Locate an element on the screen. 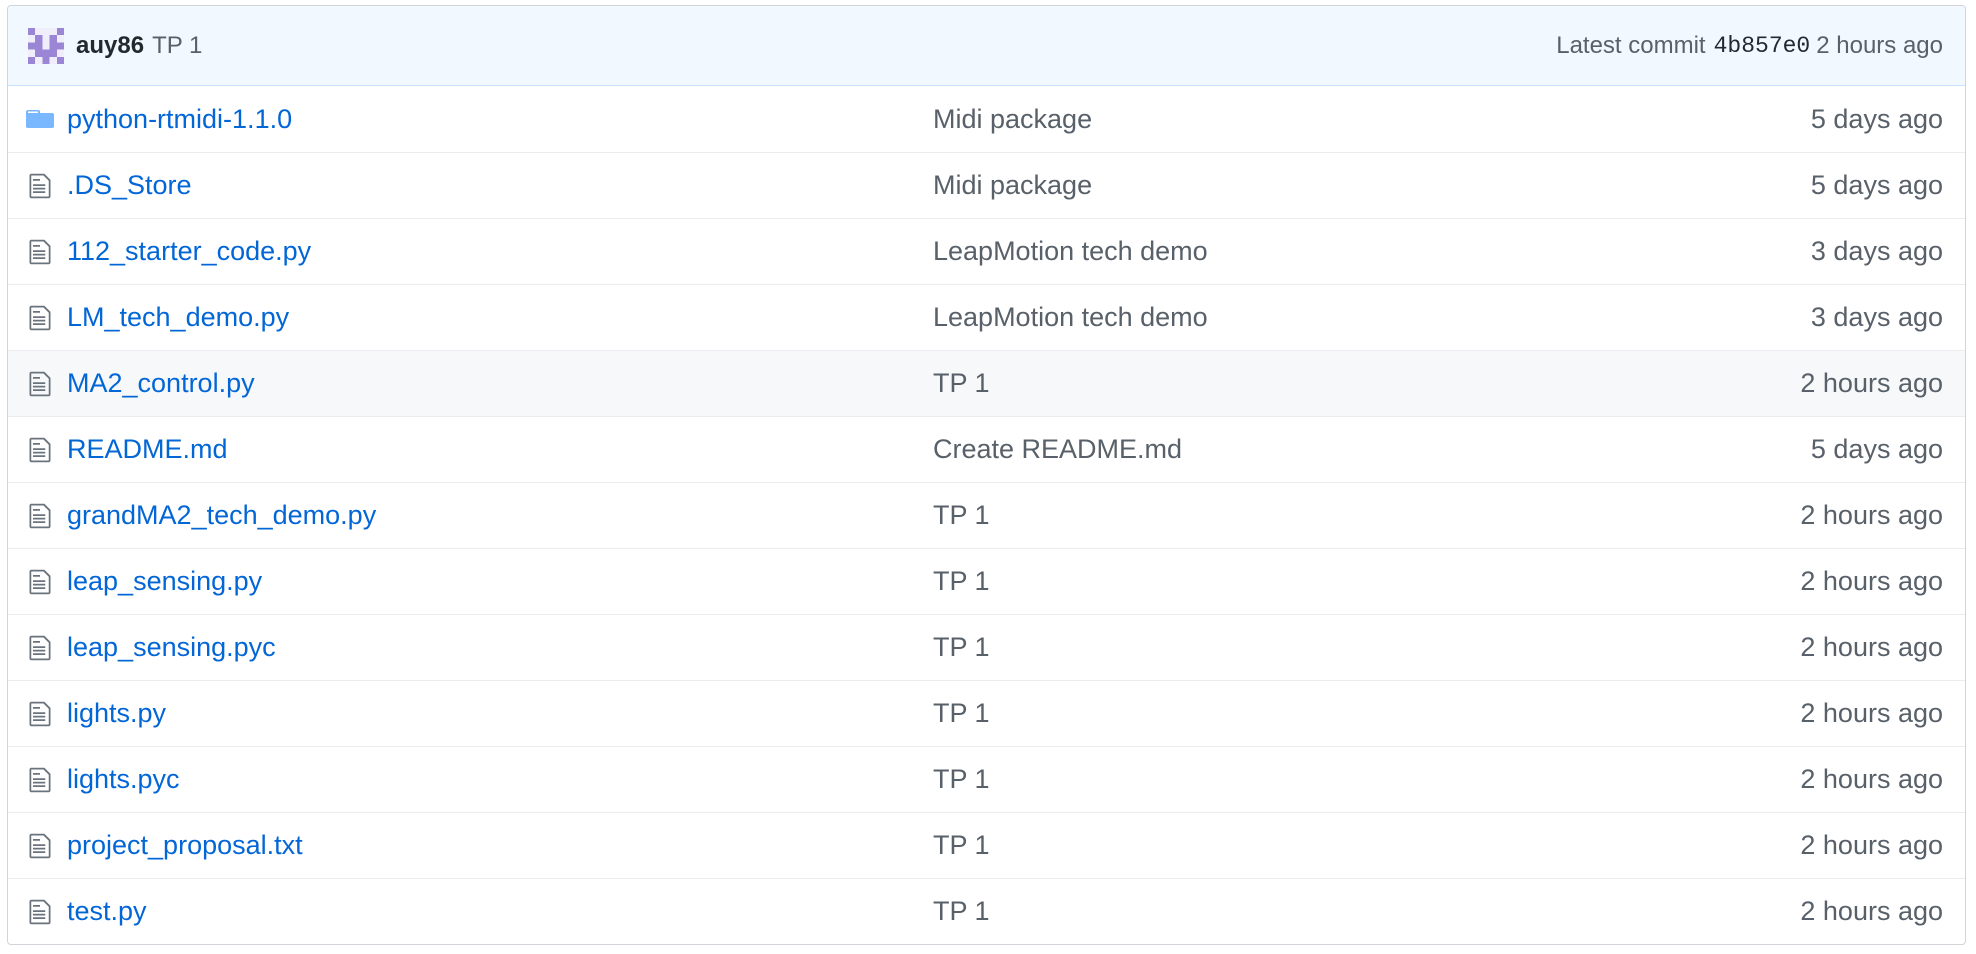  file-row: .DS_Store Midi package 5 days ago is located at coordinates (986, 185).